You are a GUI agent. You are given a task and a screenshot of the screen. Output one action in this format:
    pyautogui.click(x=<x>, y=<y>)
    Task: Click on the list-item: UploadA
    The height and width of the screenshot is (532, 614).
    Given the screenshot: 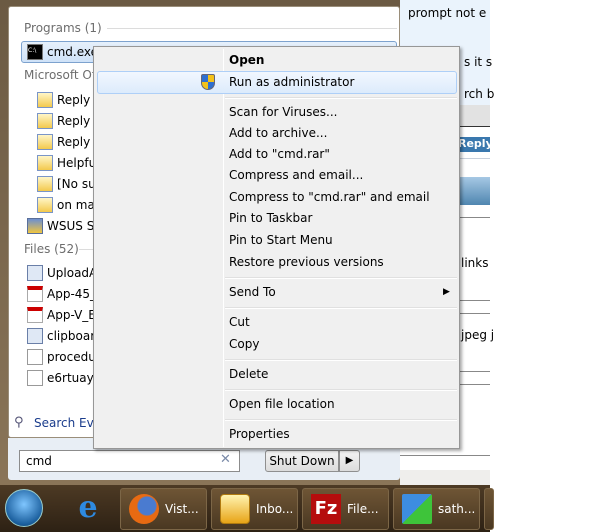 What is the action you would take?
    pyautogui.click(x=62, y=273)
    